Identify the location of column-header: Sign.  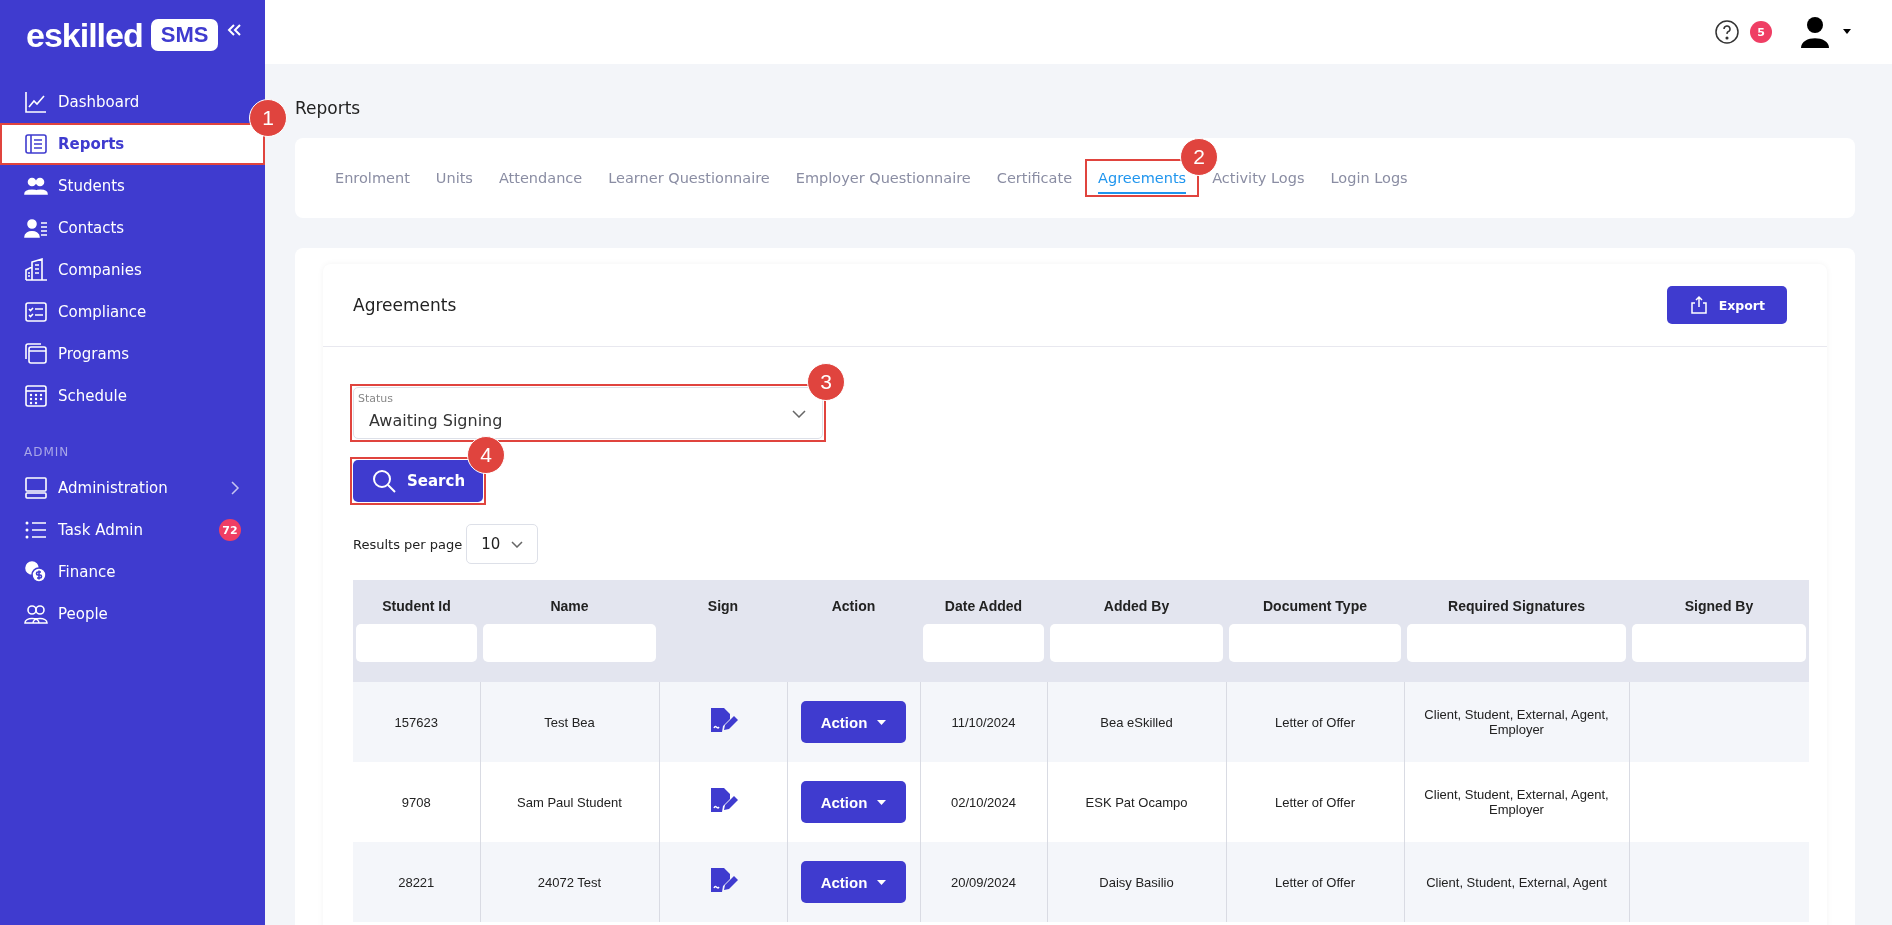
(723, 602).